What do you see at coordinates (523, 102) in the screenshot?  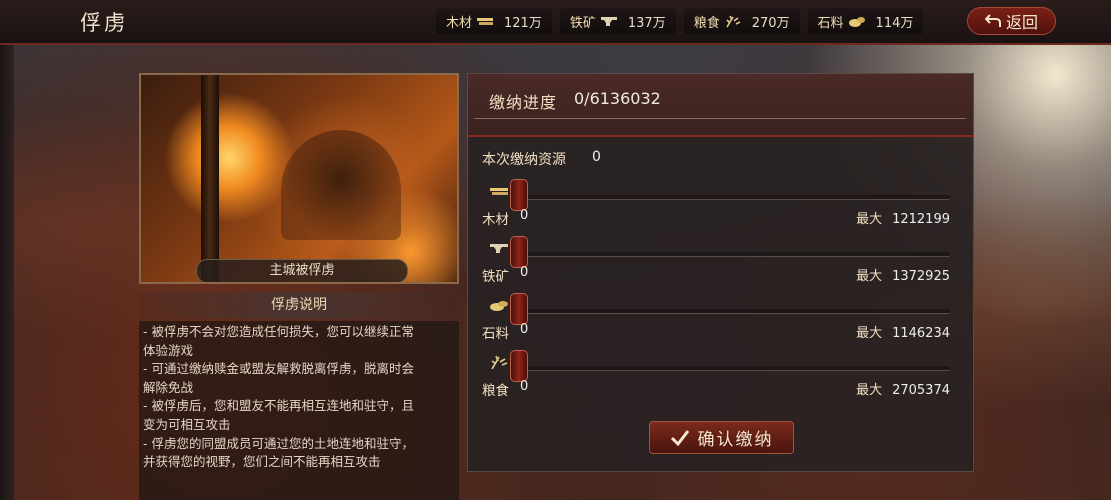 I see `progress-label: 缴纳进度` at bounding box center [523, 102].